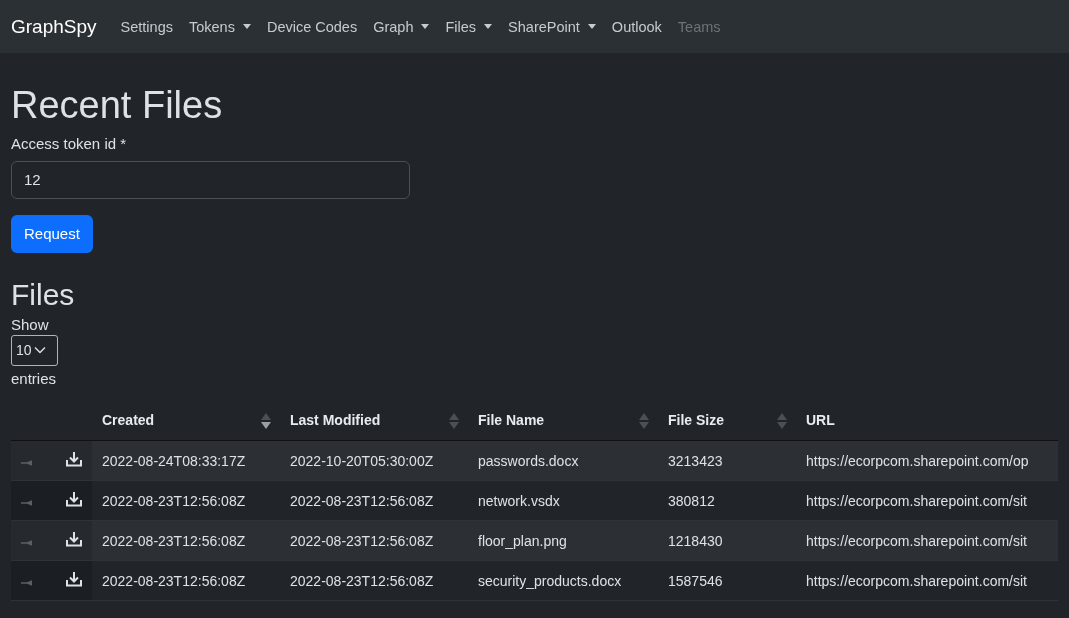 This screenshot has width=1069, height=618. What do you see at coordinates (927, 460) in the screenshot?
I see `table-cell: https://ecorpcom.sharepoint.com/op` at bounding box center [927, 460].